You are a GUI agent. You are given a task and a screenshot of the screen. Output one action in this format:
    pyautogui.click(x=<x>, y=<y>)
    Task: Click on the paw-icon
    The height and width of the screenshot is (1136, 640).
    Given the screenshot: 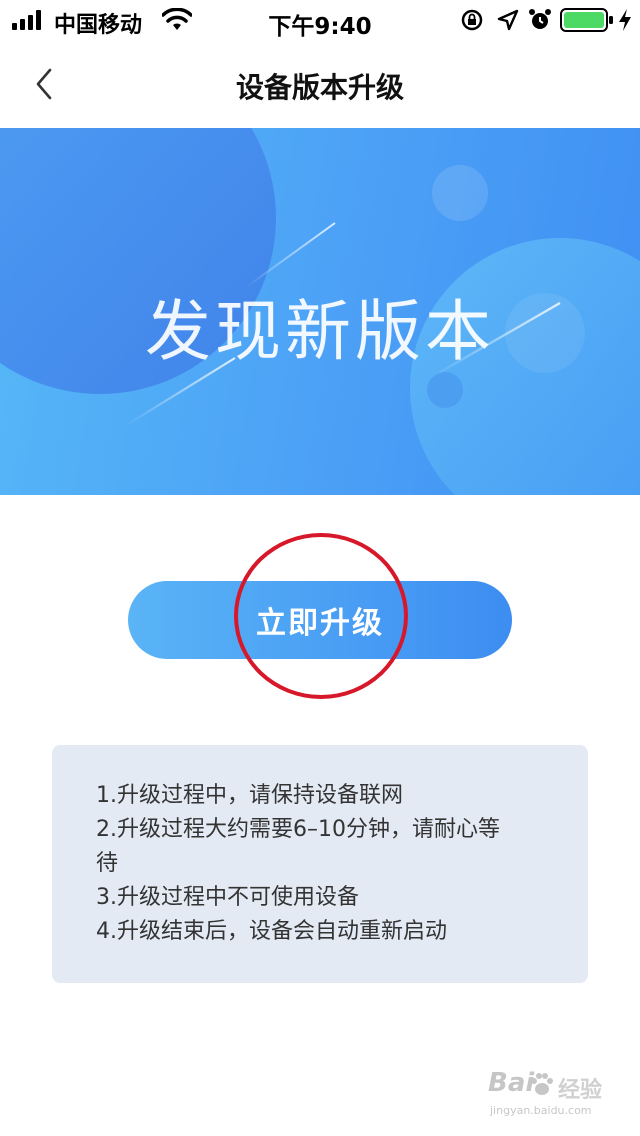 What is the action you would take?
    pyautogui.click(x=542, y=1084)
    